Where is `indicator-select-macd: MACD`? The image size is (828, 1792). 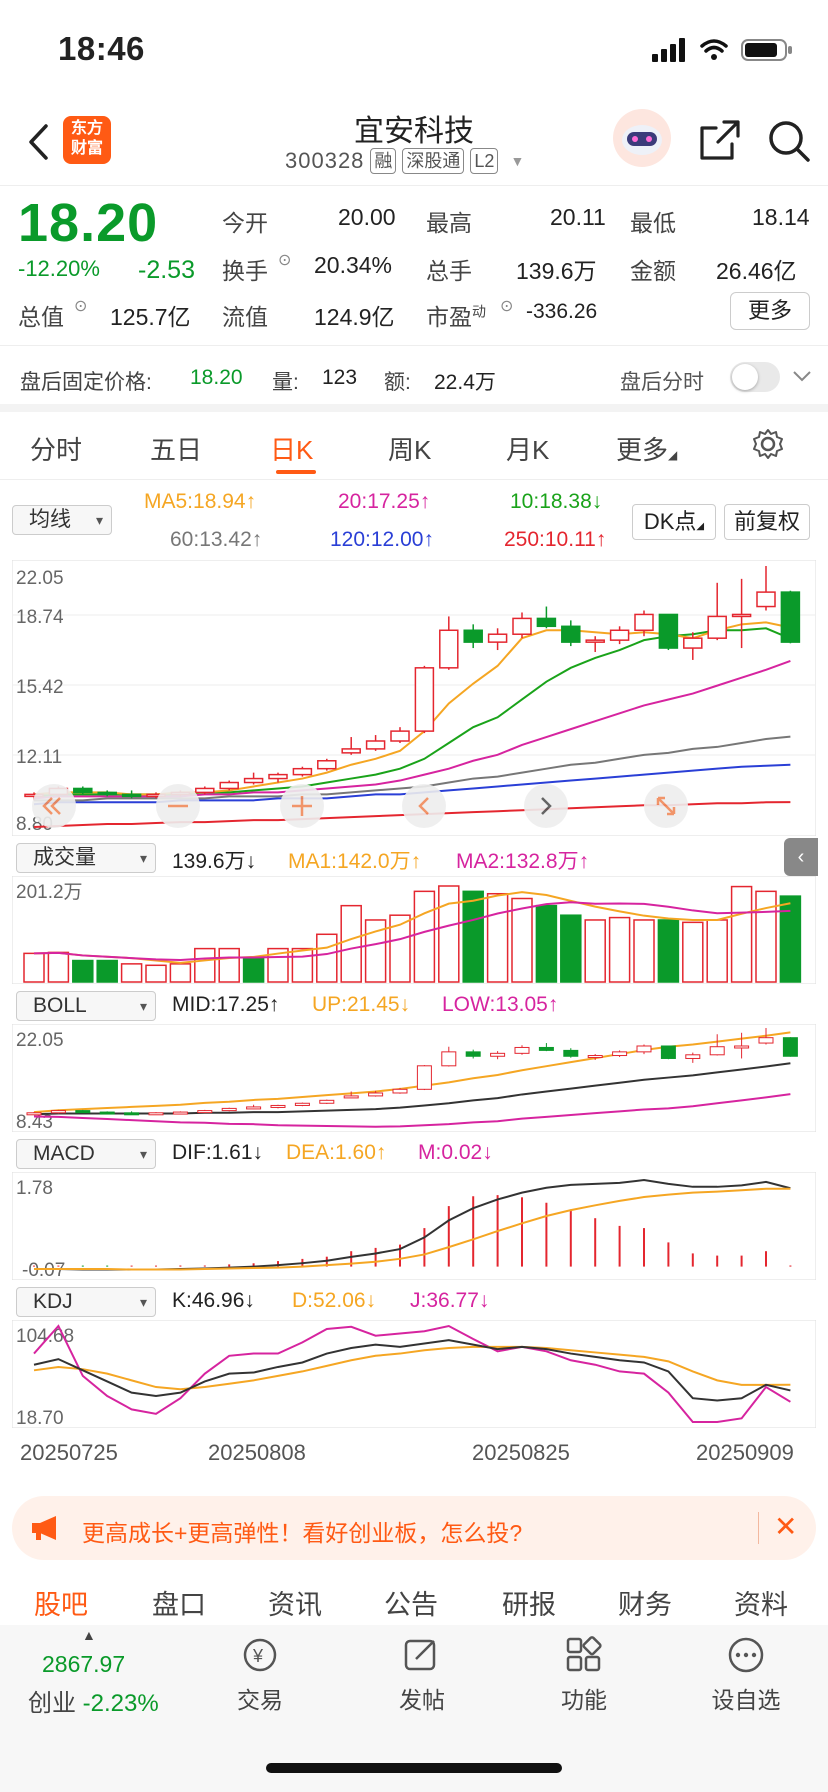 indicator-select-macd: MACD is located at coordinates (86, 1154).